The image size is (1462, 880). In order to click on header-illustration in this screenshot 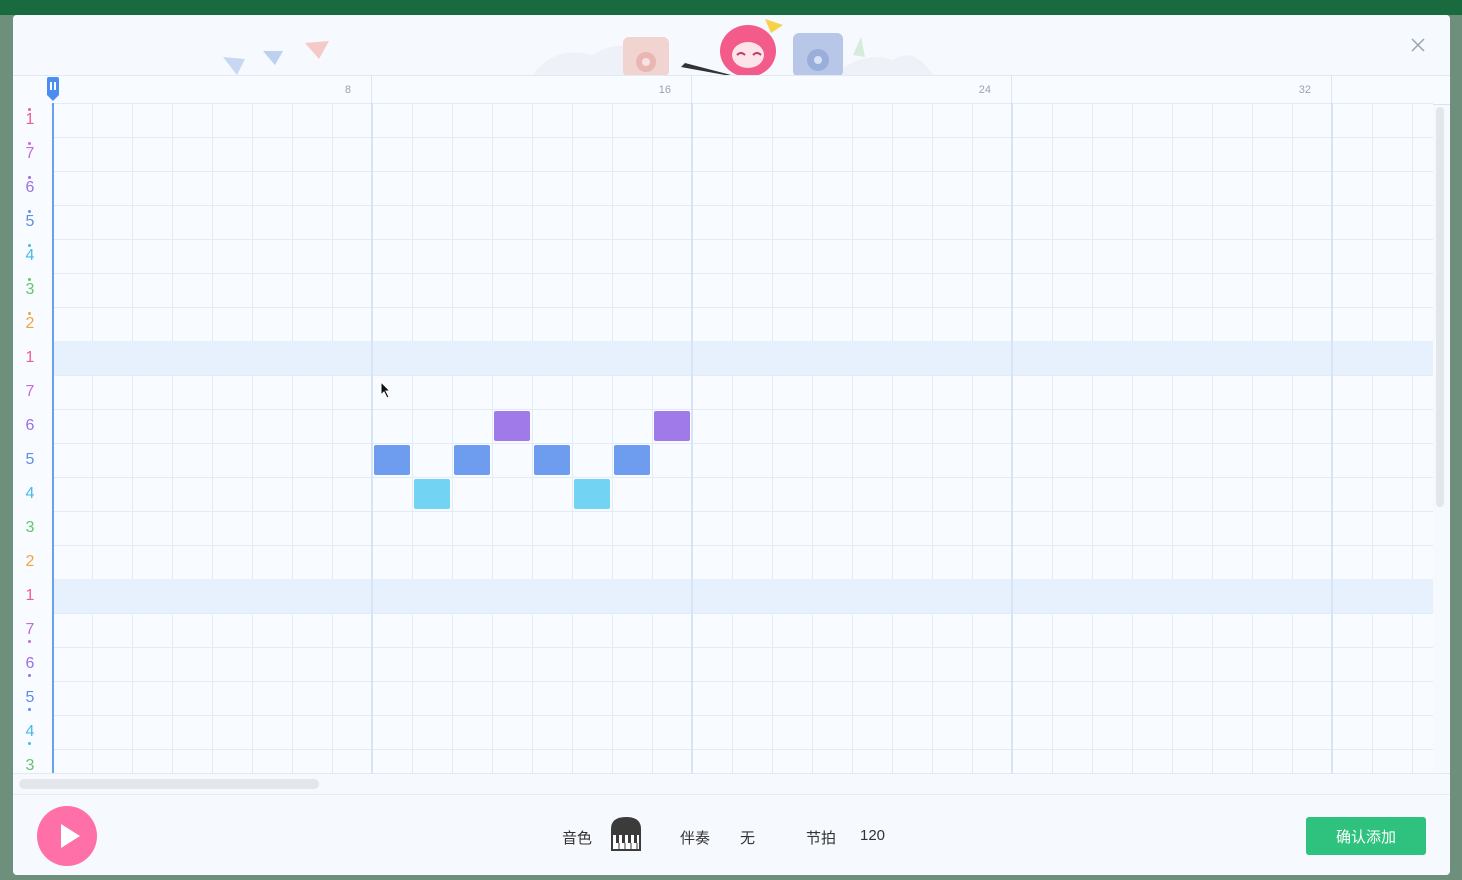, I will do `click(578, 47)`.